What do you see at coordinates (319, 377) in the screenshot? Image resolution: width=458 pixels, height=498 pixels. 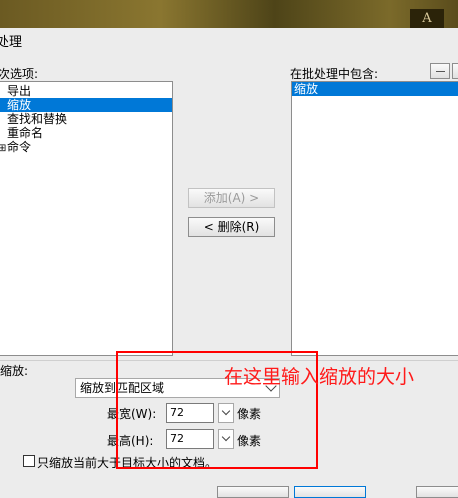 I see `annotation-text: 在这里输入缩放的大小` at bounding box center [319, 377].